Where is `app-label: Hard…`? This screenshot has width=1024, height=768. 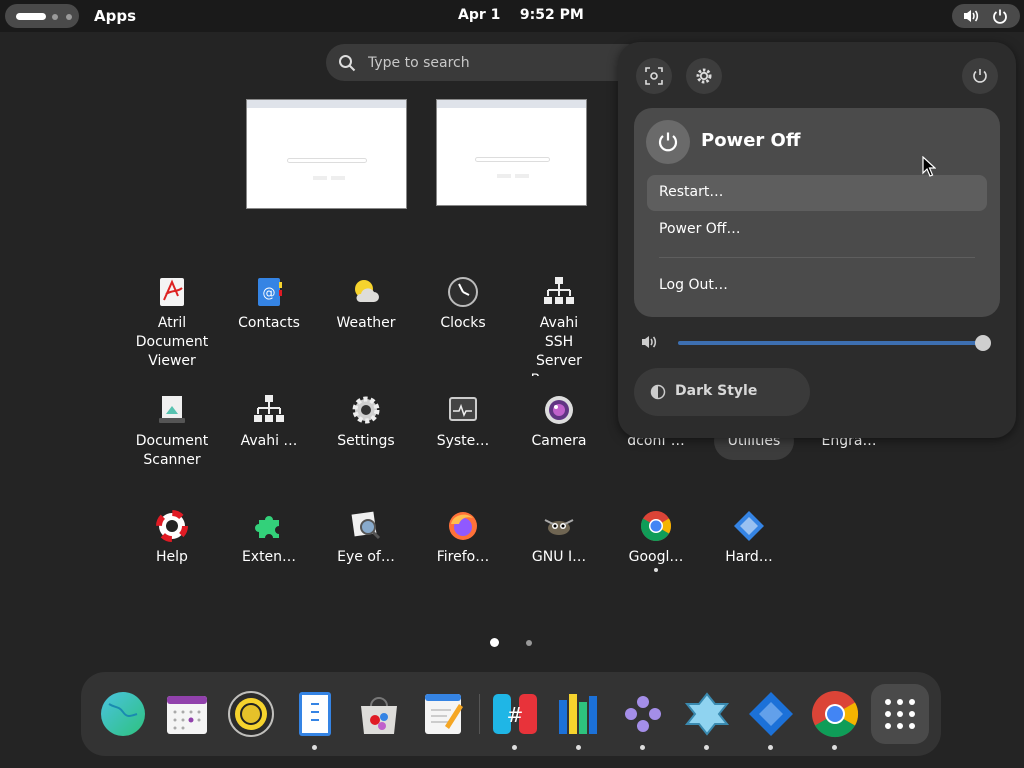 app-label: Hard… is located at coordinates (749, 557).